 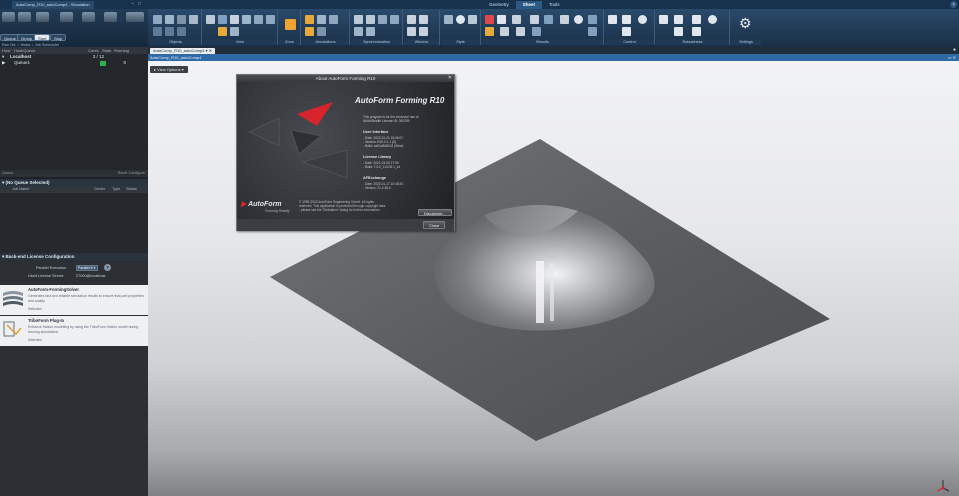 I want to click on table-row: ▶ Queue1 0, so click(x=74, y=63).